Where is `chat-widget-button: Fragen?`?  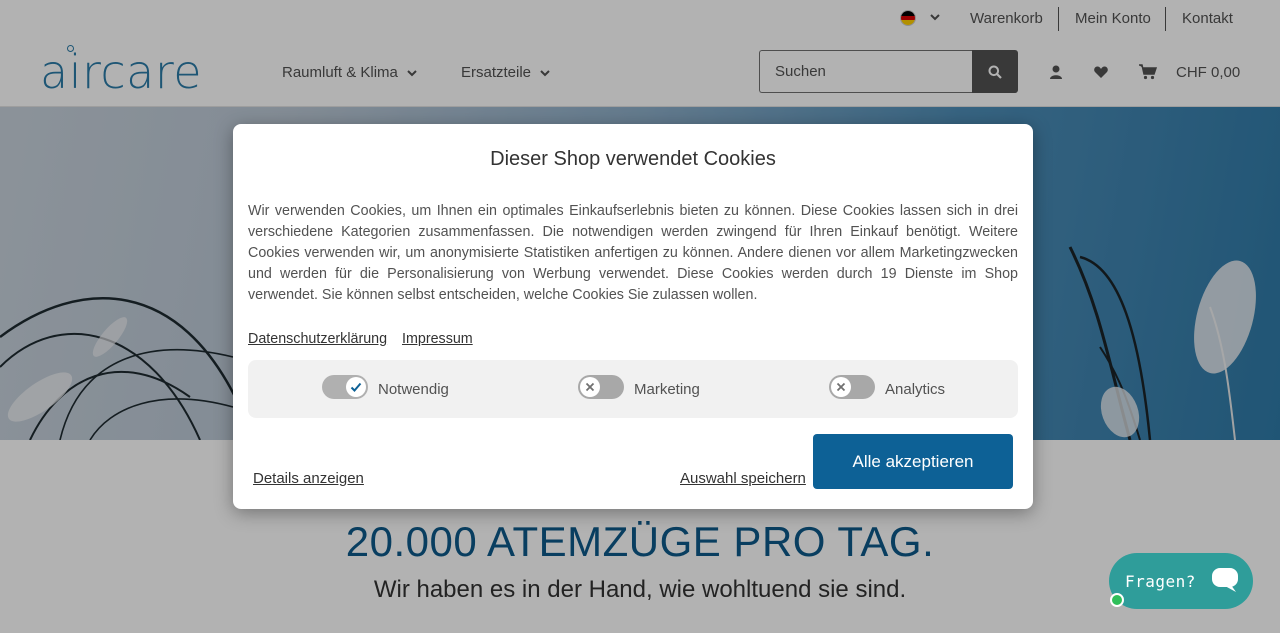
chat-widget-button: Fragen? is located at coordinates (1181, 581).